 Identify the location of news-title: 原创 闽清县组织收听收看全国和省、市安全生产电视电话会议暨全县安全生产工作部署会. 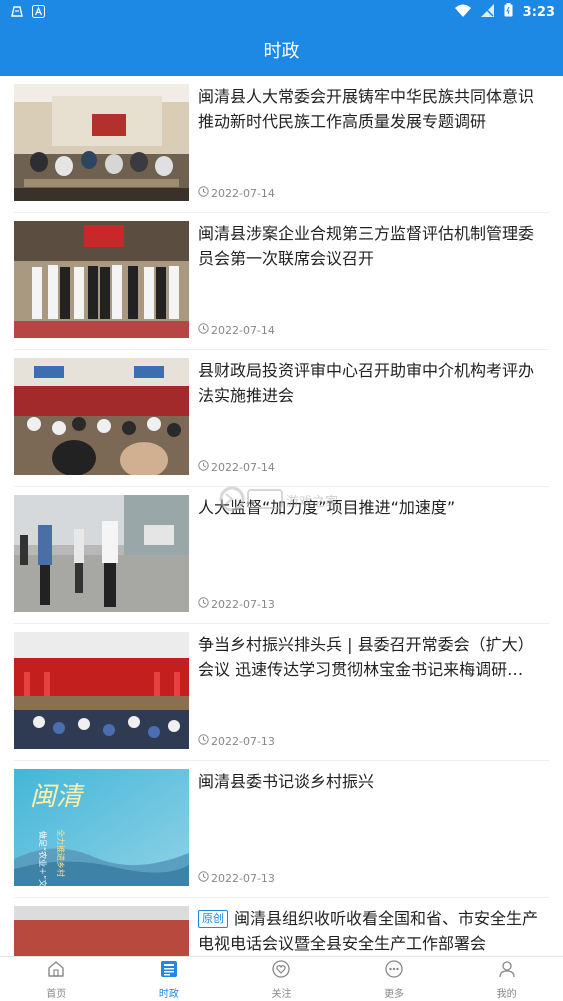
(373, 931).